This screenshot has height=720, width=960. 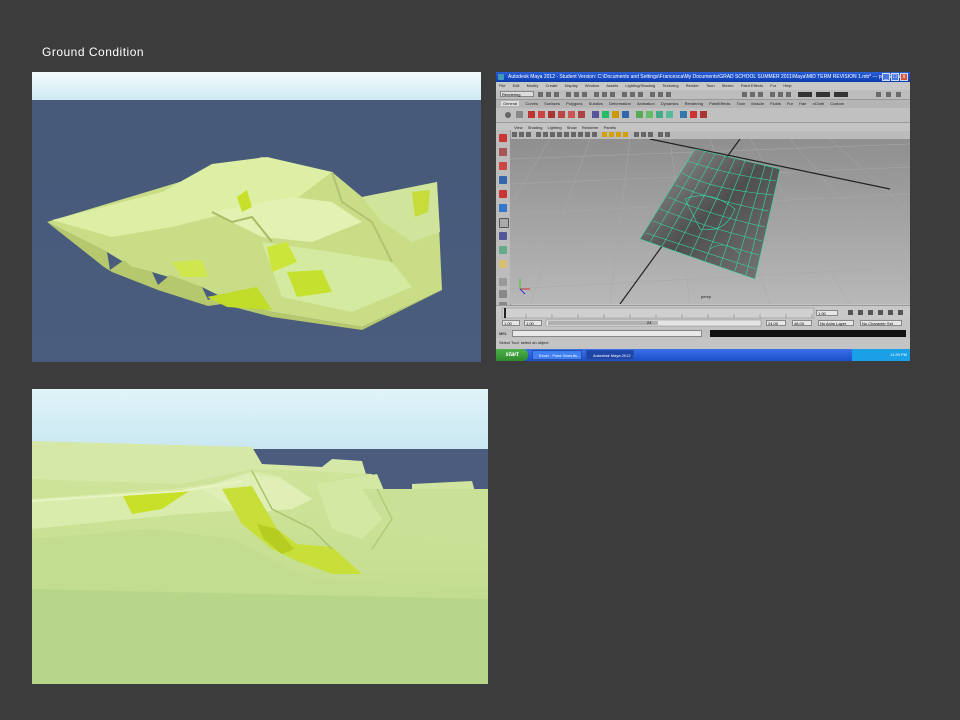 What do you see at coordinates (703, 115) in the screenshot?
I see `shelf-icons` at bounding box center [703, 115].